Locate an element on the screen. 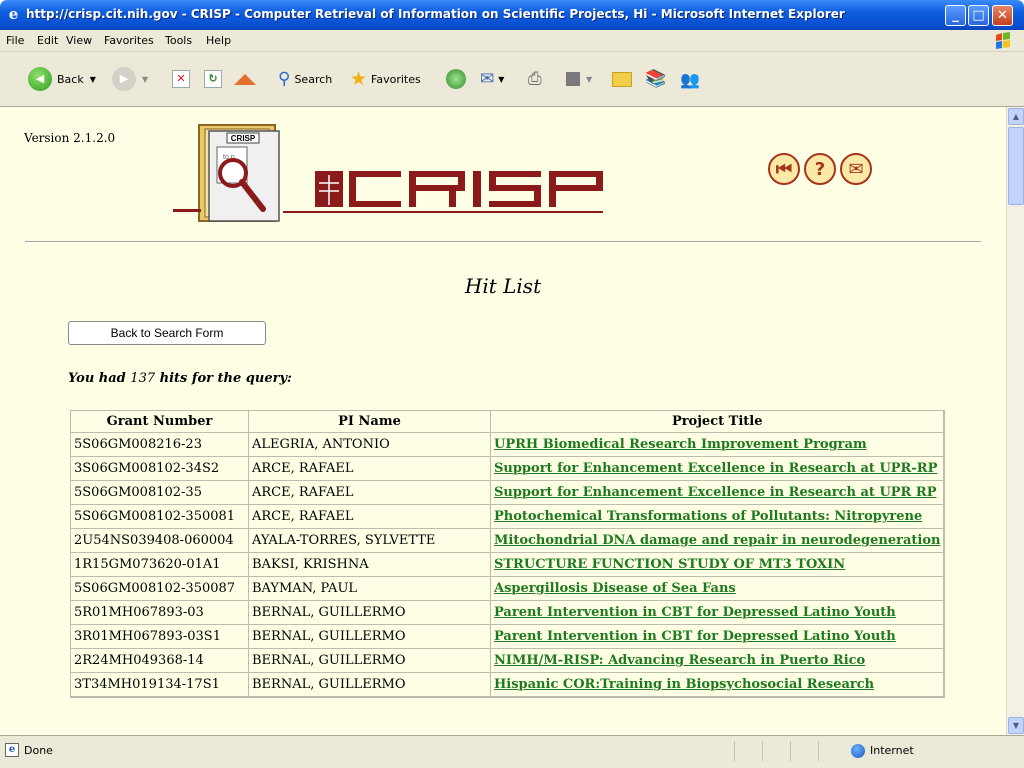 Image resolution: width=1024 pixels, height=768 pixels. stop-button: ✕ is located at coordinates (181, 79).